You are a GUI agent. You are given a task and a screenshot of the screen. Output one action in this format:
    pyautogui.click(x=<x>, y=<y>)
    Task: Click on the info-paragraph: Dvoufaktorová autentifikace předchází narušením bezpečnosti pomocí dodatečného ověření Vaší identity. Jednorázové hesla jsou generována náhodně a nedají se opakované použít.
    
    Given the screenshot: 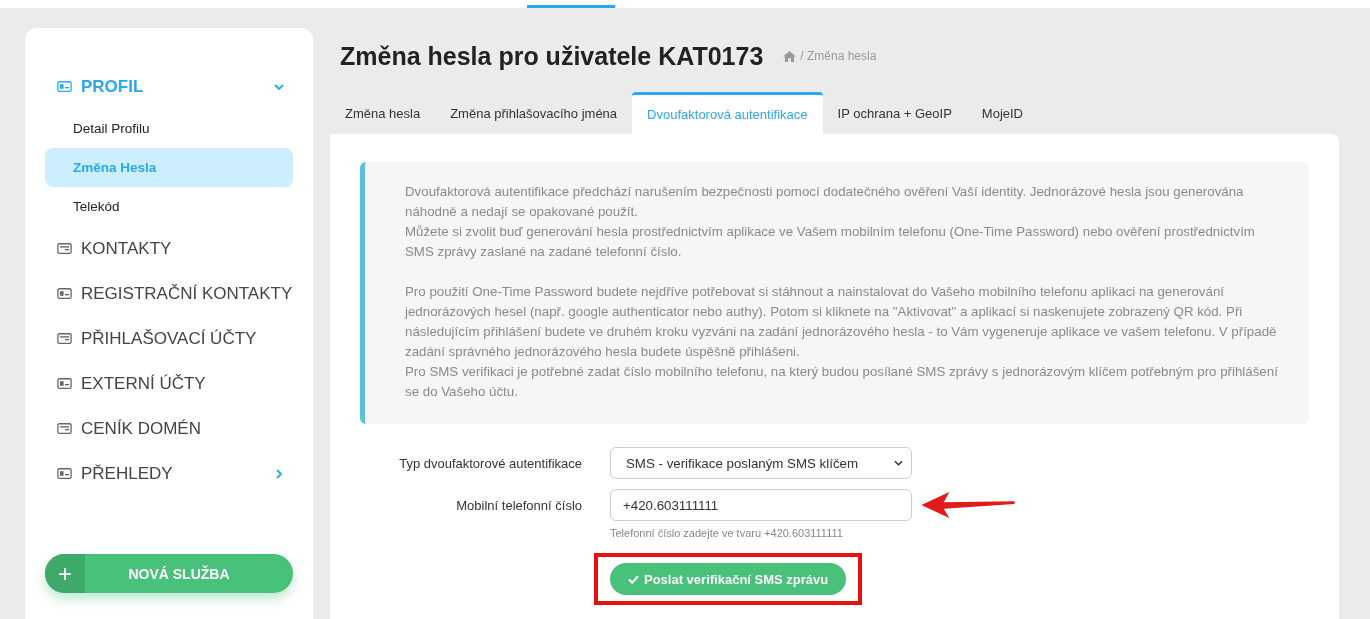 What is the action you would take?
    pyautogui.click(x=825, y=202)
    